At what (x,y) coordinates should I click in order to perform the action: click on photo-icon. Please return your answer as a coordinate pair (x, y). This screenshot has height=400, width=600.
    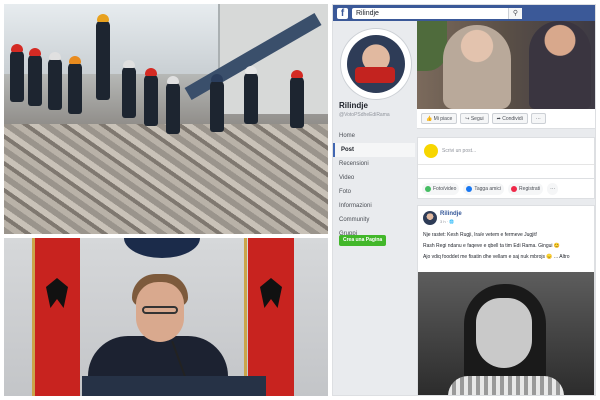
    Looking at the image, I should click on (428, 188).